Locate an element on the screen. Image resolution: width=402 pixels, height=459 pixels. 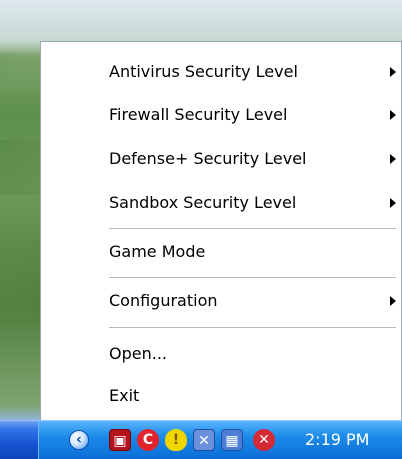
security-center-icon: ! is located at coordinates (176, 440).